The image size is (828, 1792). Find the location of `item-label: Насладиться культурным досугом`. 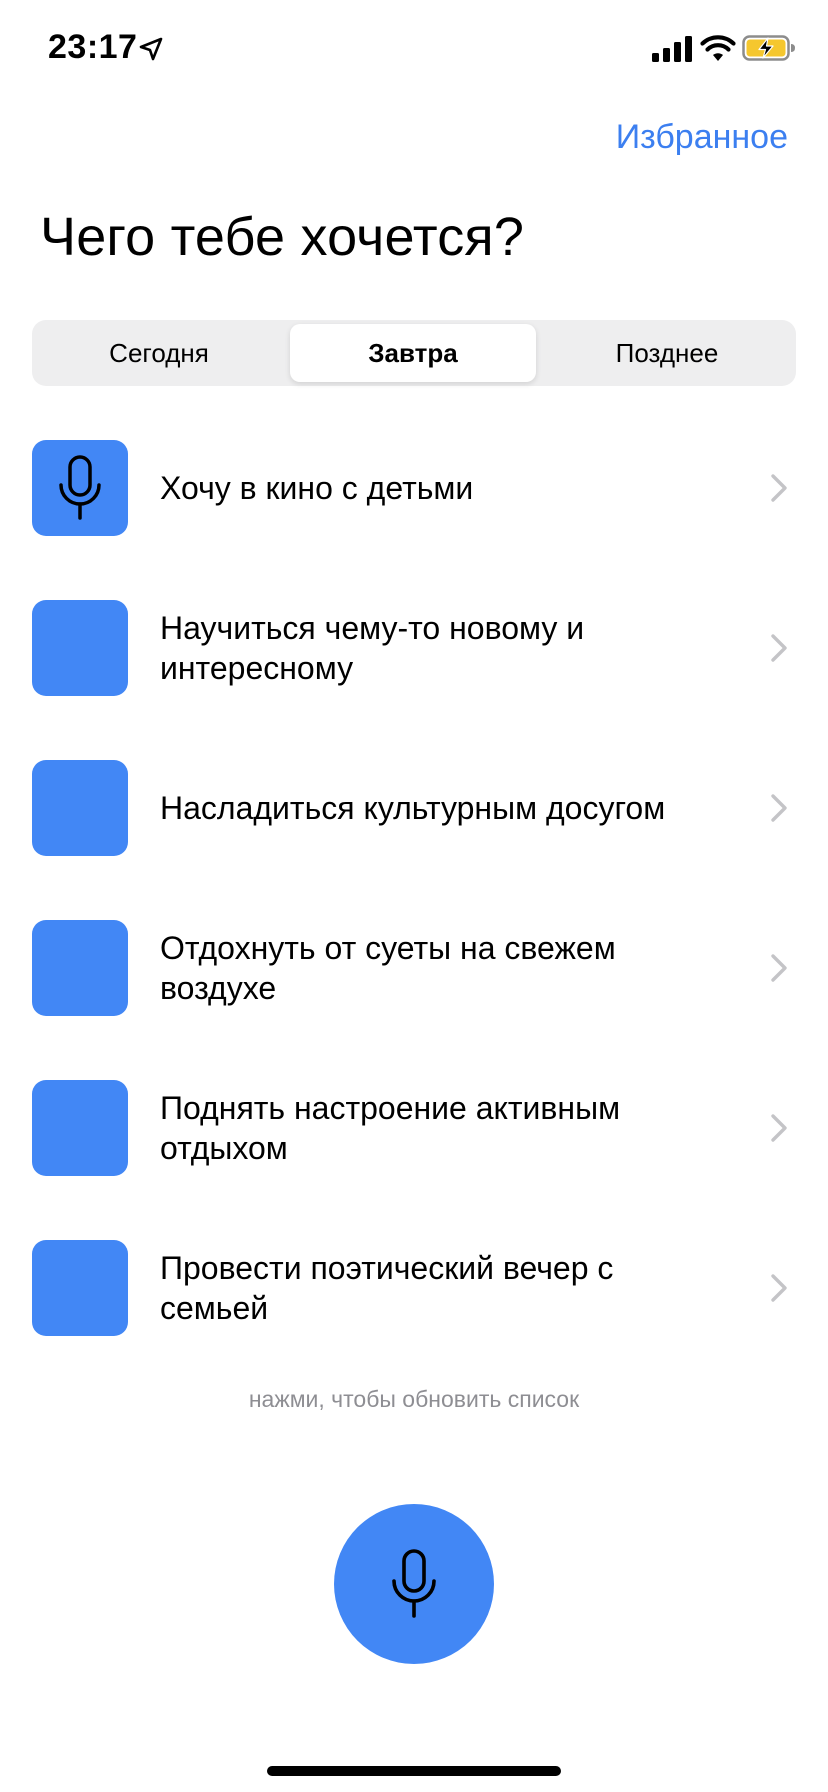

item-label: Насладиться культурным досугом is located at coordinates (413, 808).